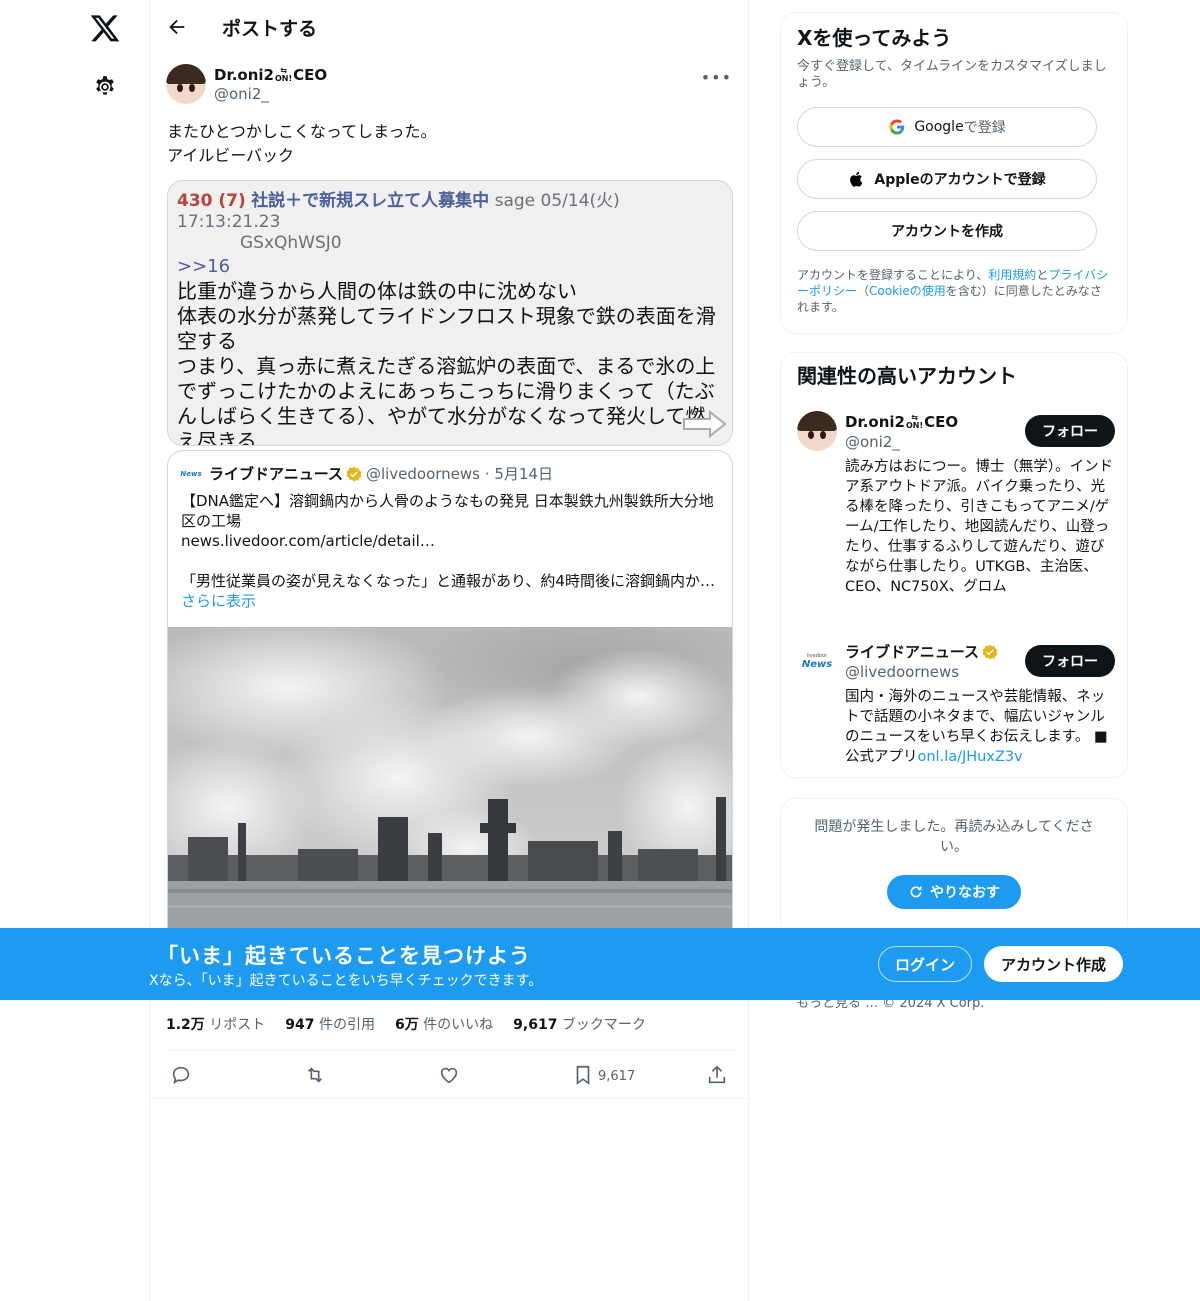 The height and width of the screenshot is (1301, 1200). Describe the element at coordinates (523, 474) in the screenshot. I see `quoted-post-date: 5月14日` at that location.